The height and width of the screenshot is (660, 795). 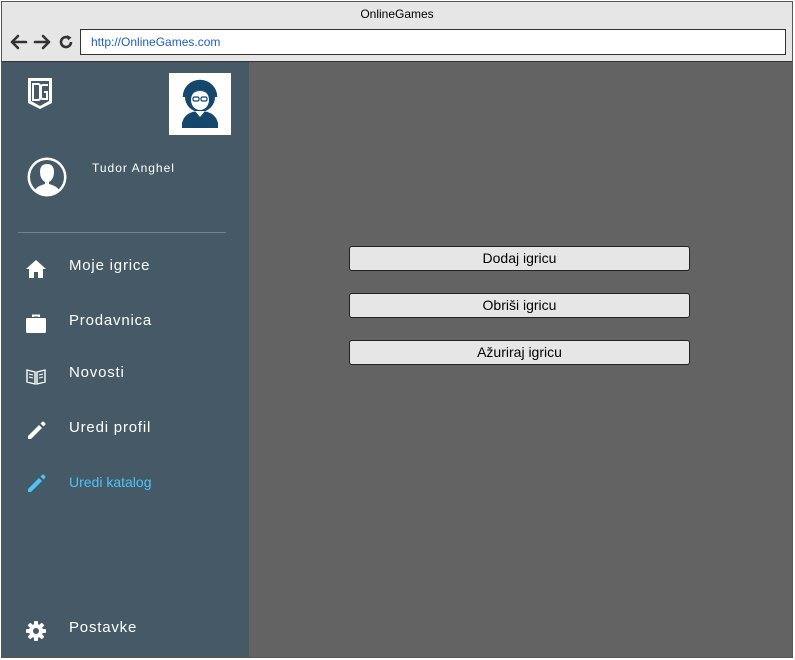 I want to click on add-game-button: Dodaj igricu, so click(x=519, y=258).